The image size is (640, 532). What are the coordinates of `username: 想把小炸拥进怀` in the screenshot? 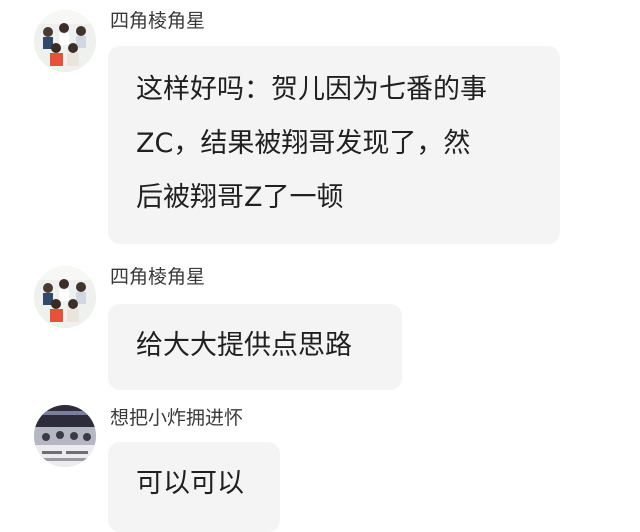 It's located at (176, 418).